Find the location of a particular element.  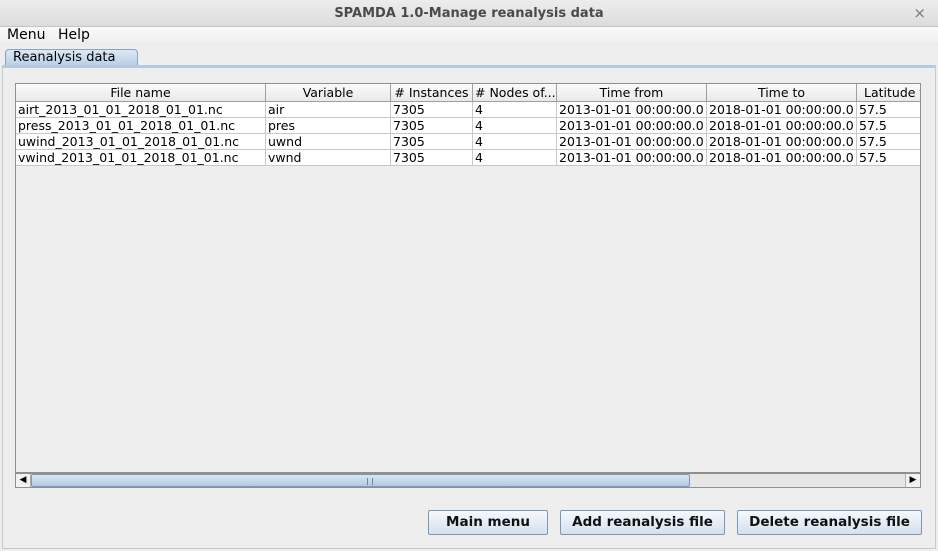

horizontal-scrollbar: ◀ ▶ is located at coordinates (468, 480).